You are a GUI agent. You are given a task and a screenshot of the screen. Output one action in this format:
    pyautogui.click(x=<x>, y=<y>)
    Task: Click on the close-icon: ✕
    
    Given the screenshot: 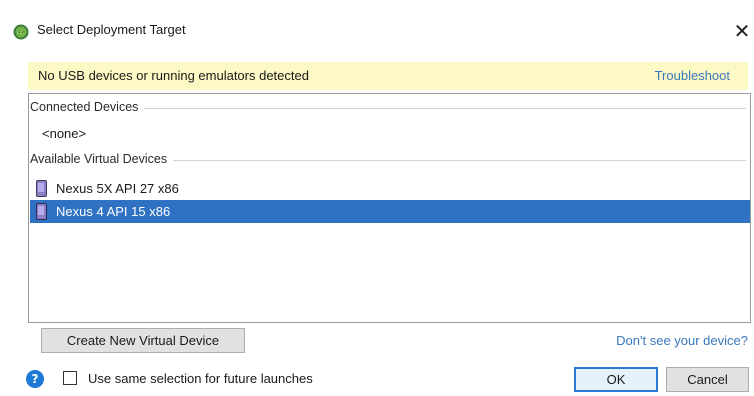 What is the action you would take?
    pyautogui.click(x=742, y=31)
    